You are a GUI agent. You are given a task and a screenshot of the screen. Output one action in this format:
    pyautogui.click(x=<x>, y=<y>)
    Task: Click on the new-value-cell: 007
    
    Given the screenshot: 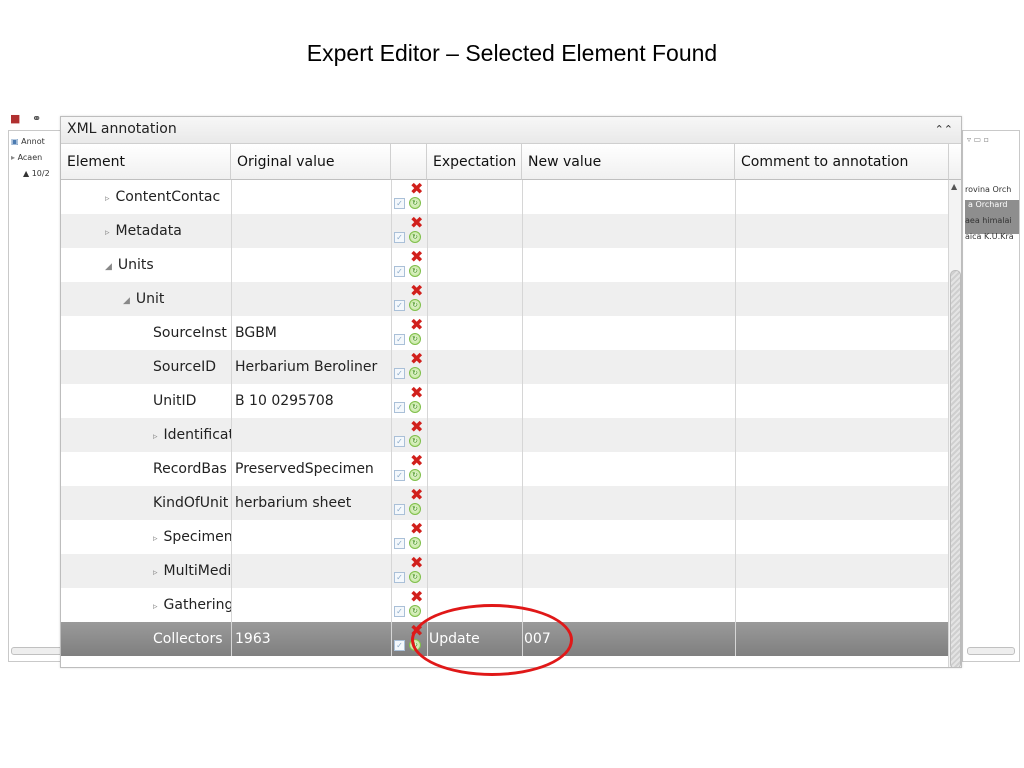 What is the action you would take?
    pyautogui.click(x=629, y=639)
    